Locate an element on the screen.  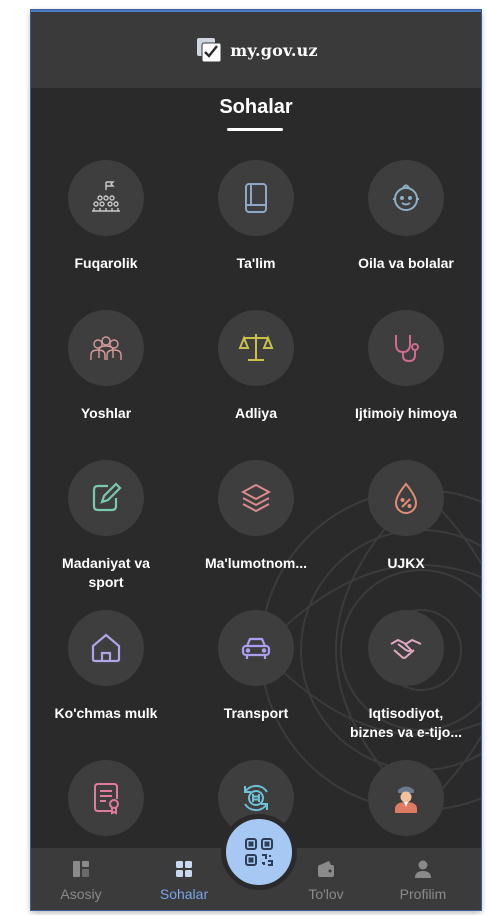
app-header: my.gov.uz is located at coordinates (256, 50).